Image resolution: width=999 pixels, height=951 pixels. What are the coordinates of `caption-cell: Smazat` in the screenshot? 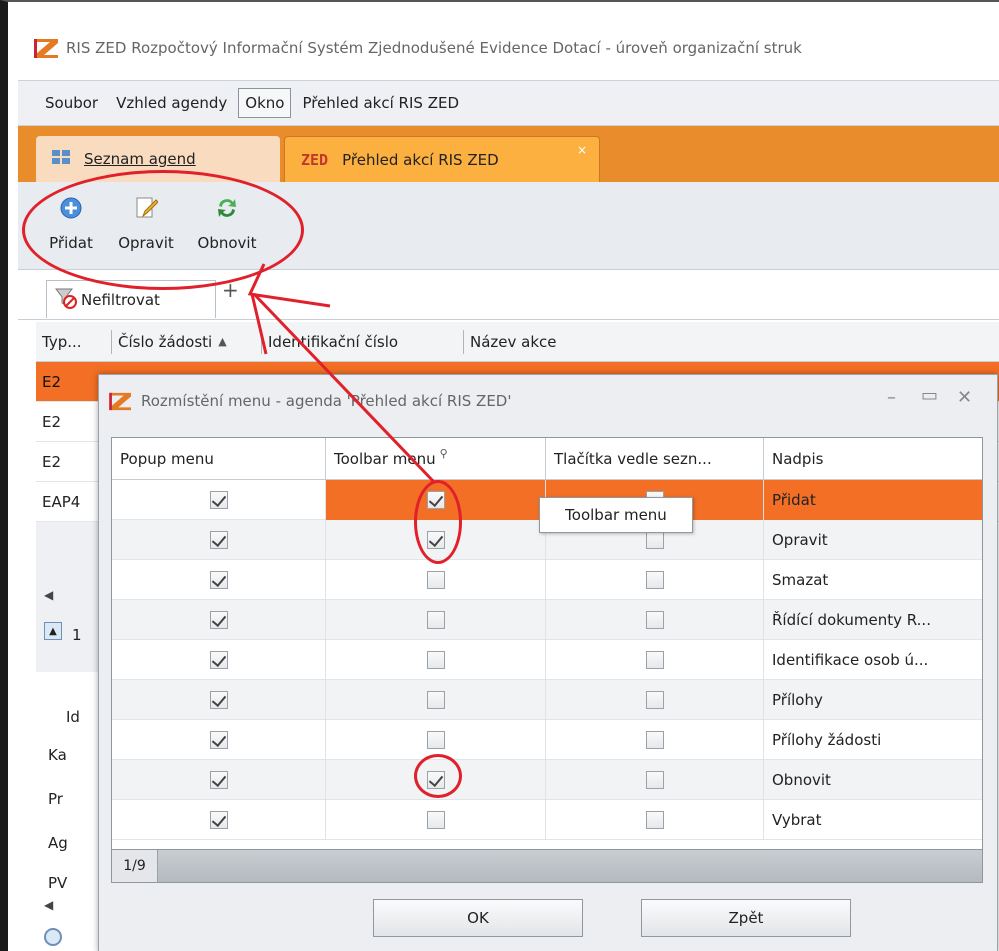 It's located at (800, 580).